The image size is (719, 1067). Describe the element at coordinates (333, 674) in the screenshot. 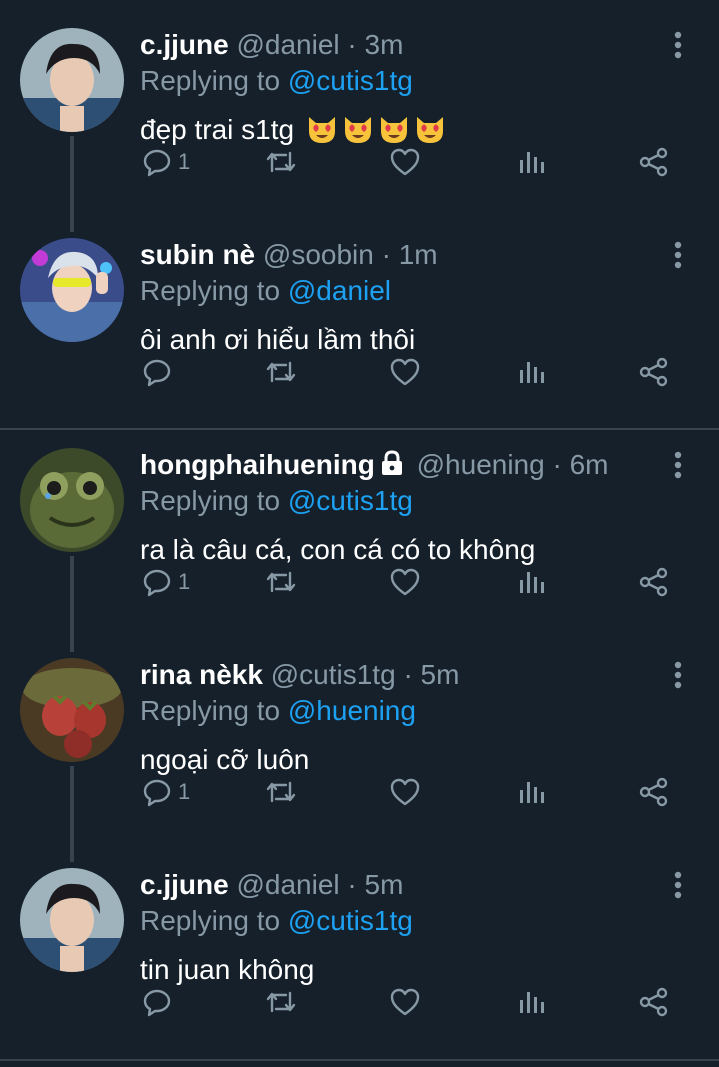

I see `username: @cutis1tg` at that location.